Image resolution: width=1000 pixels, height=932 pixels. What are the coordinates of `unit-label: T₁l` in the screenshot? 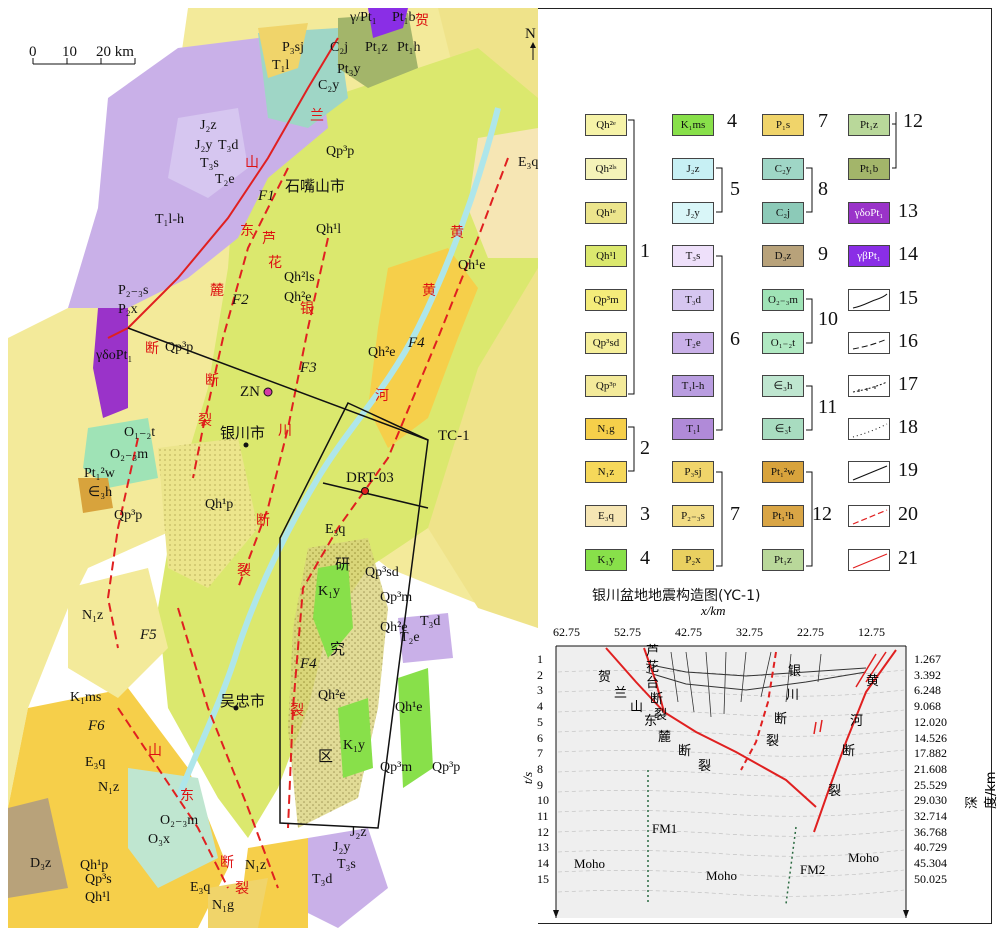 It's located at (281, 65).